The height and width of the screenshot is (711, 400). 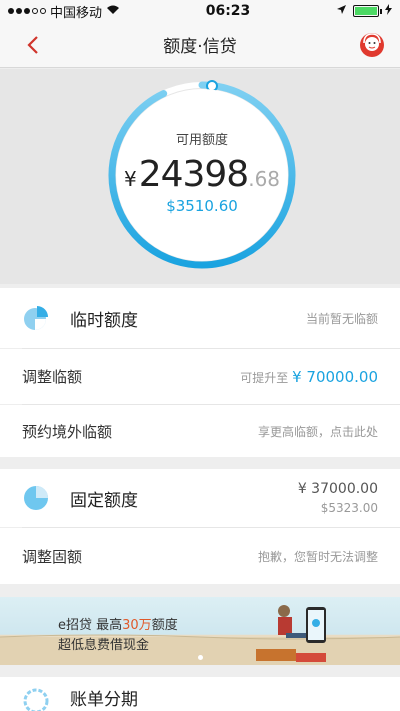 I want to click on status-left: 中国移动, so click(x=64, y=11).